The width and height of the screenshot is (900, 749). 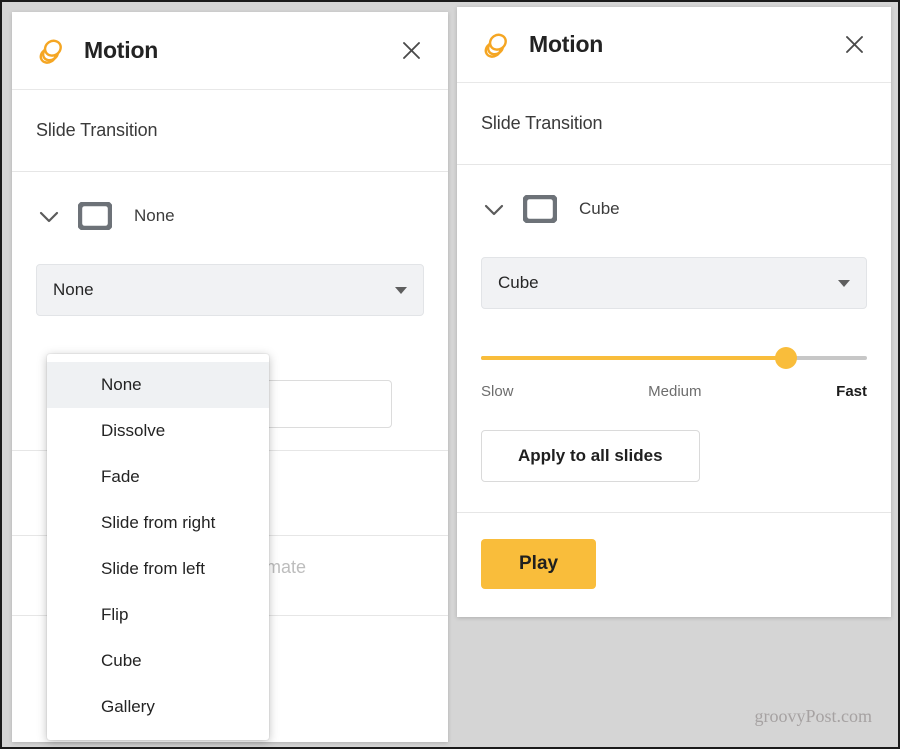 I want to click on dropdown-option-fade: Fade, so click(x=158, y=477).